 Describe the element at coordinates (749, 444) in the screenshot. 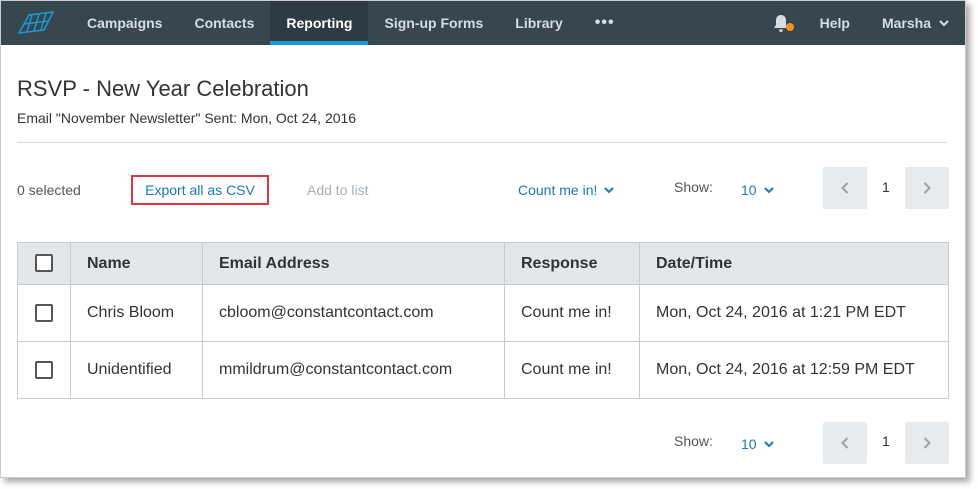

I see `footer-page-size-value: 10` at that location.